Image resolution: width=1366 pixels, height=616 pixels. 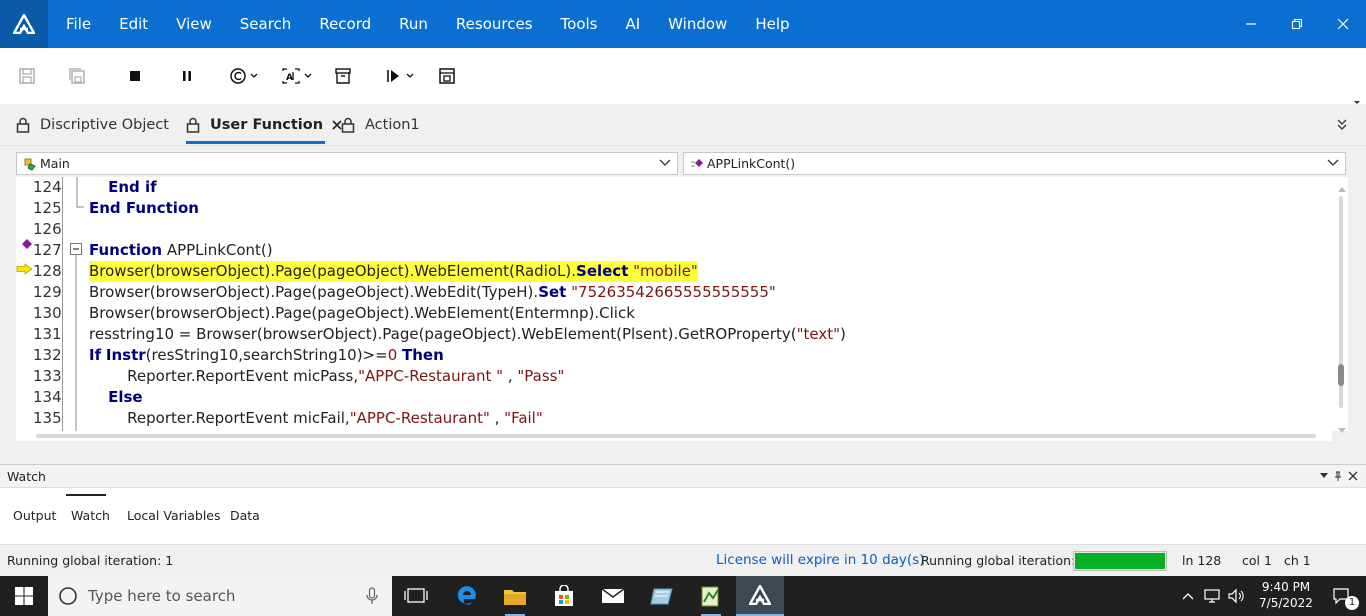 I want to click on menu-ai: AI, so click(x=632, y=24).